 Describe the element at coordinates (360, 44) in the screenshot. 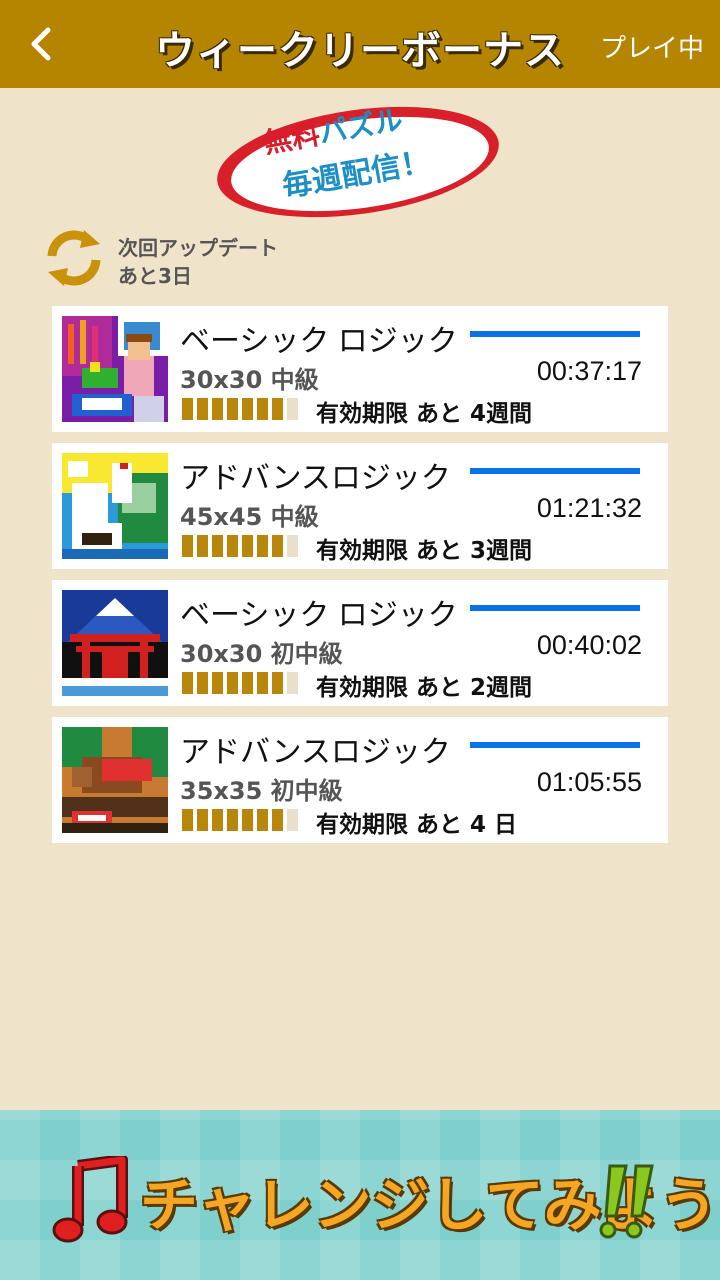

I see `header-bar: ウィークリーボーナス プレイ中` at that location.